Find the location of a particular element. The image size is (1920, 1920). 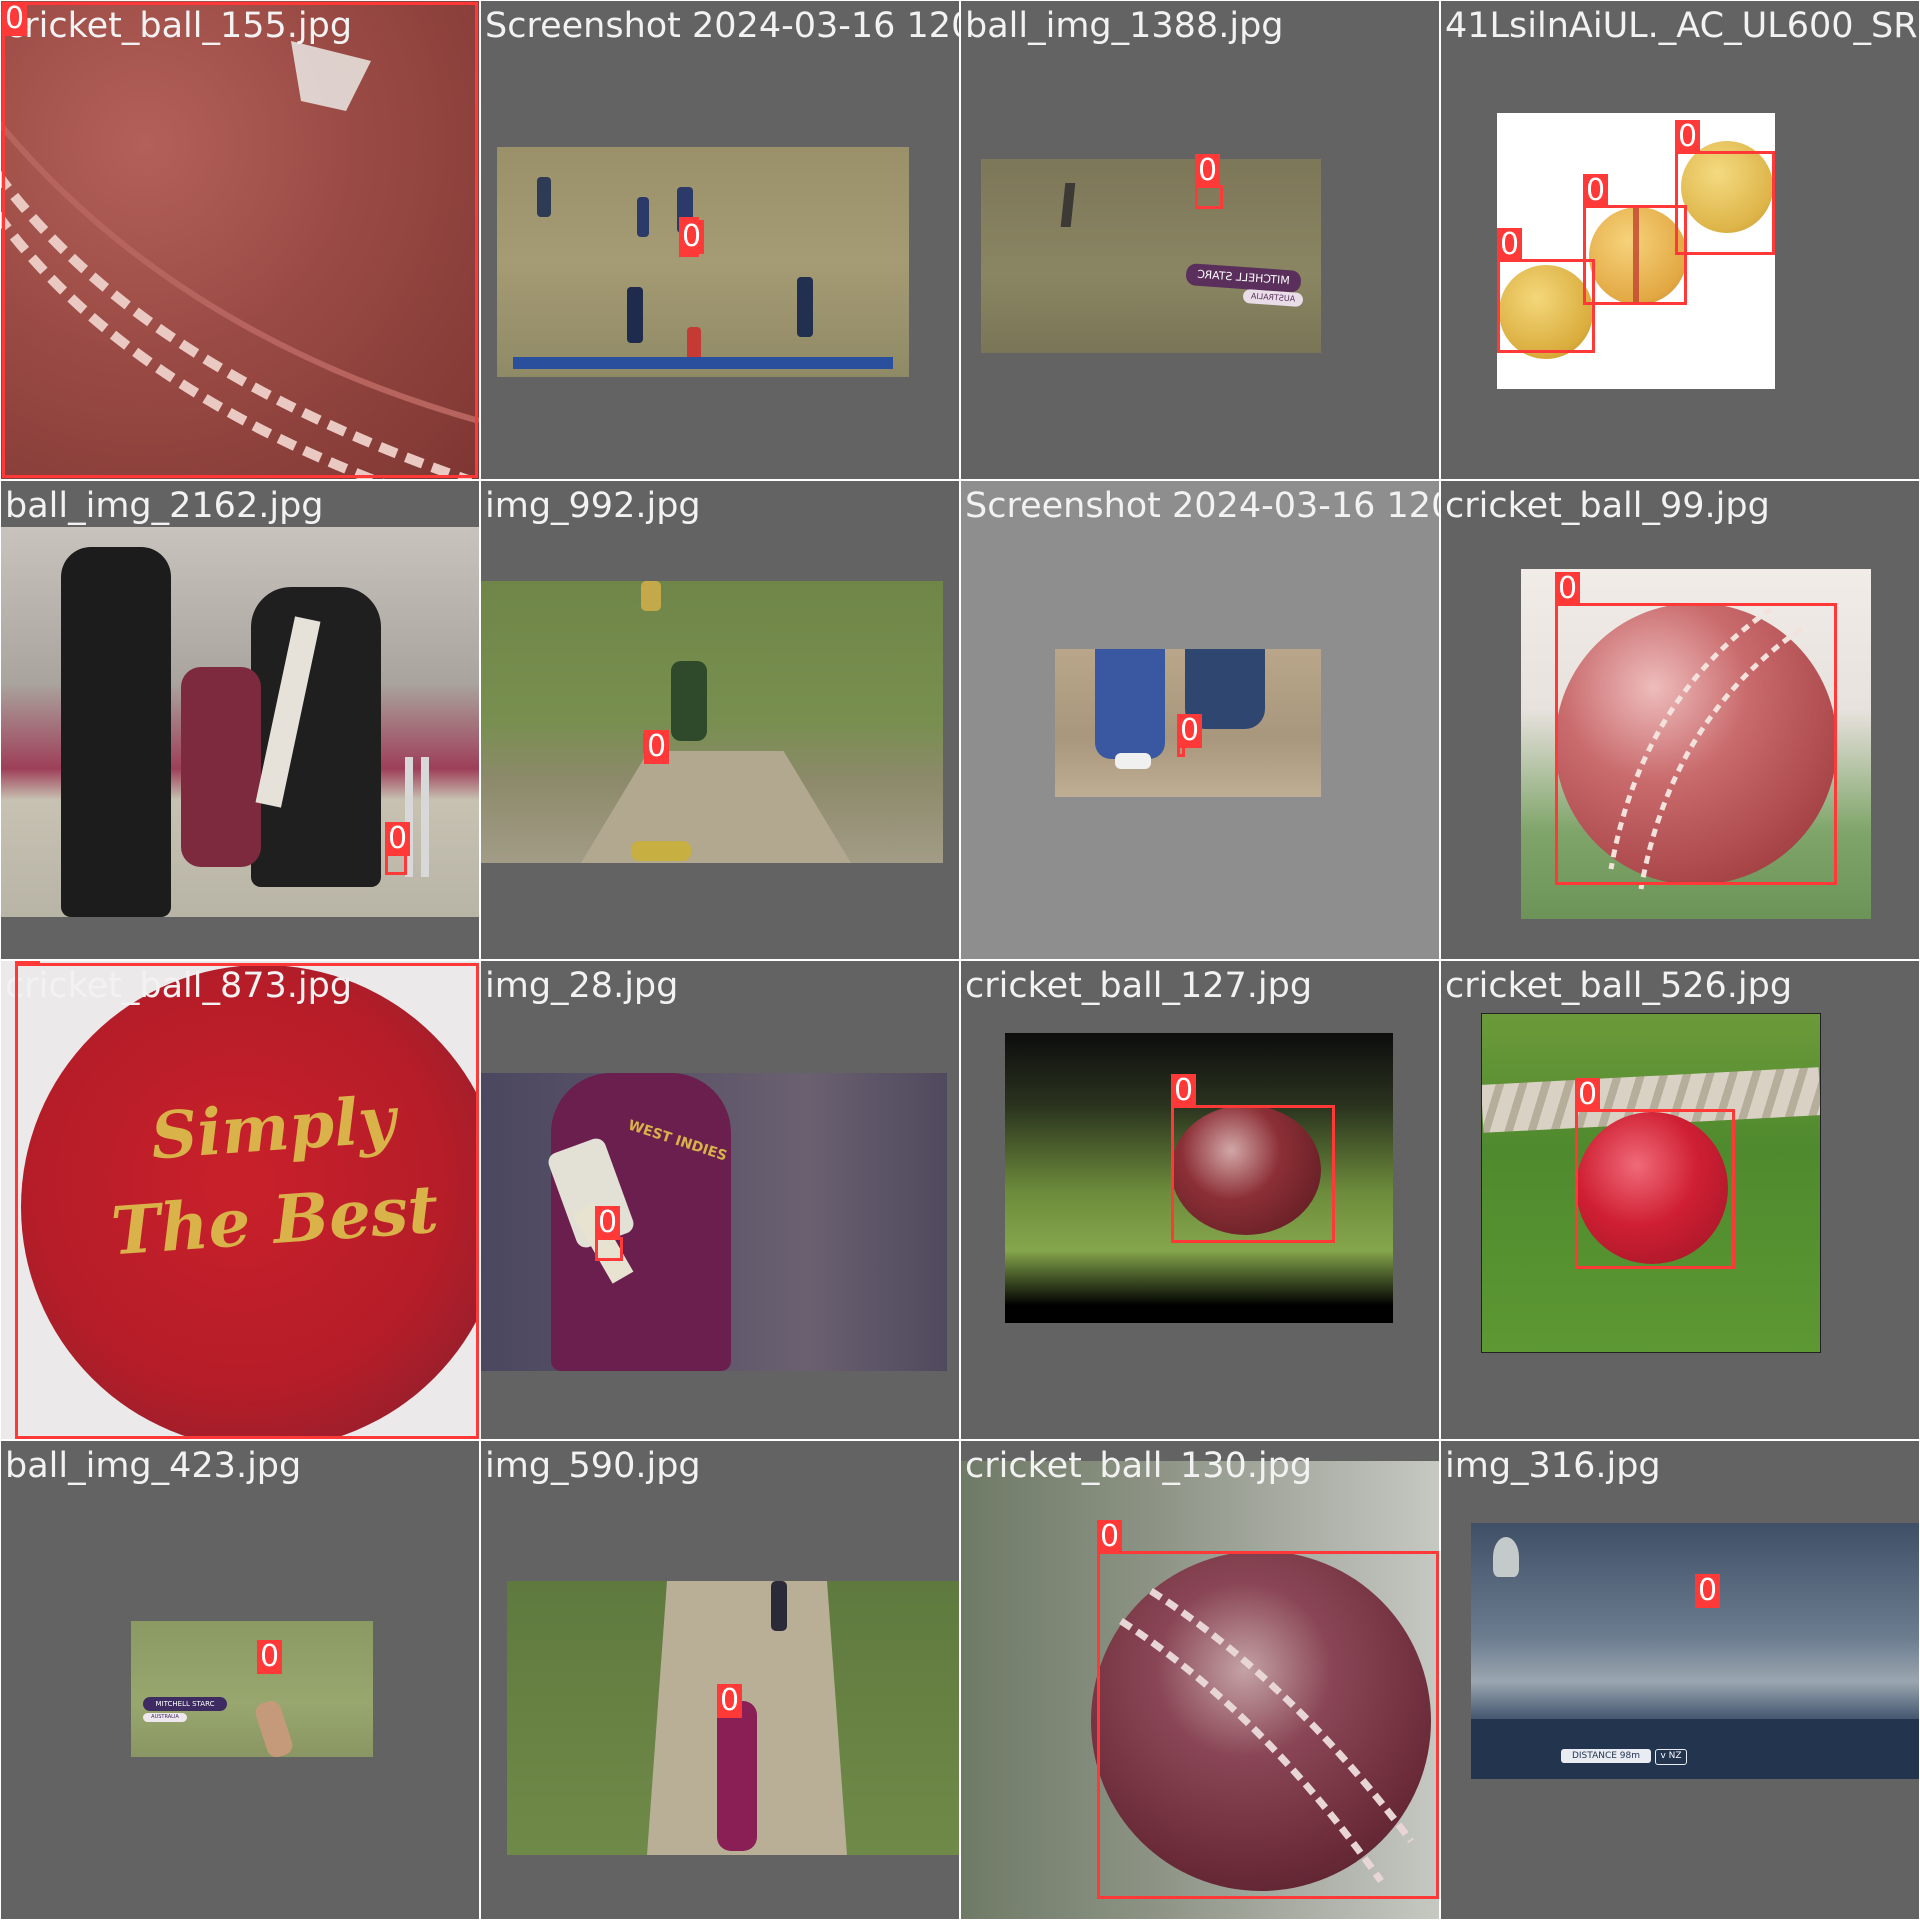

broadcast-caption: v NZ is located at coordinates (1671, 1757).